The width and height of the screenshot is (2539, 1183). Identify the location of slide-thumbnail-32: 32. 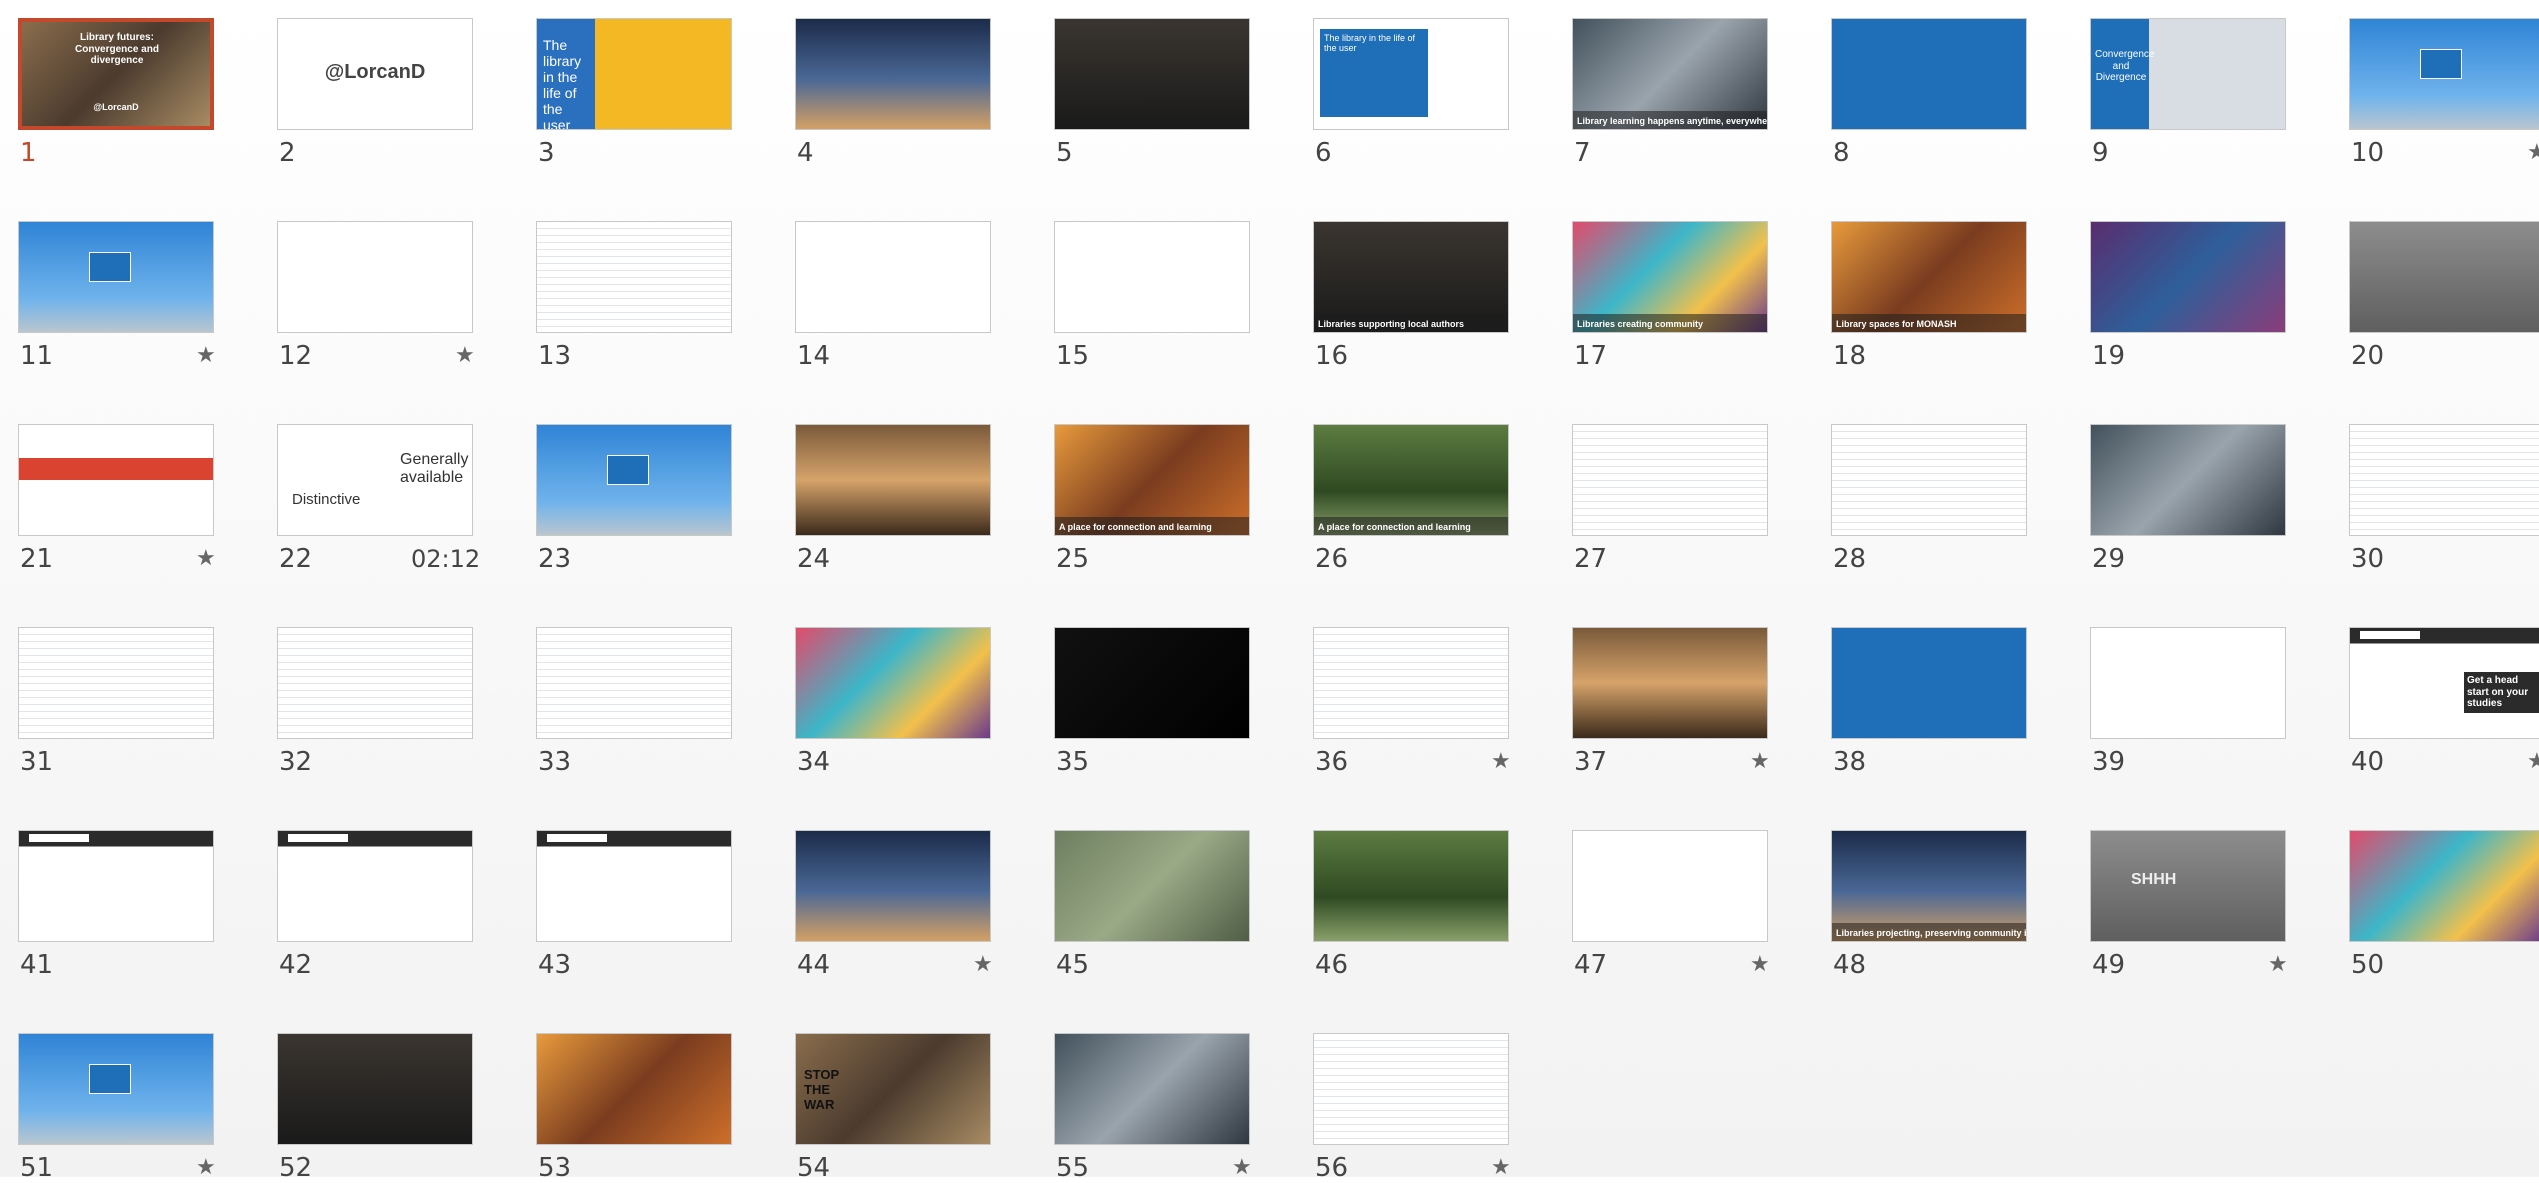
(377, 702).